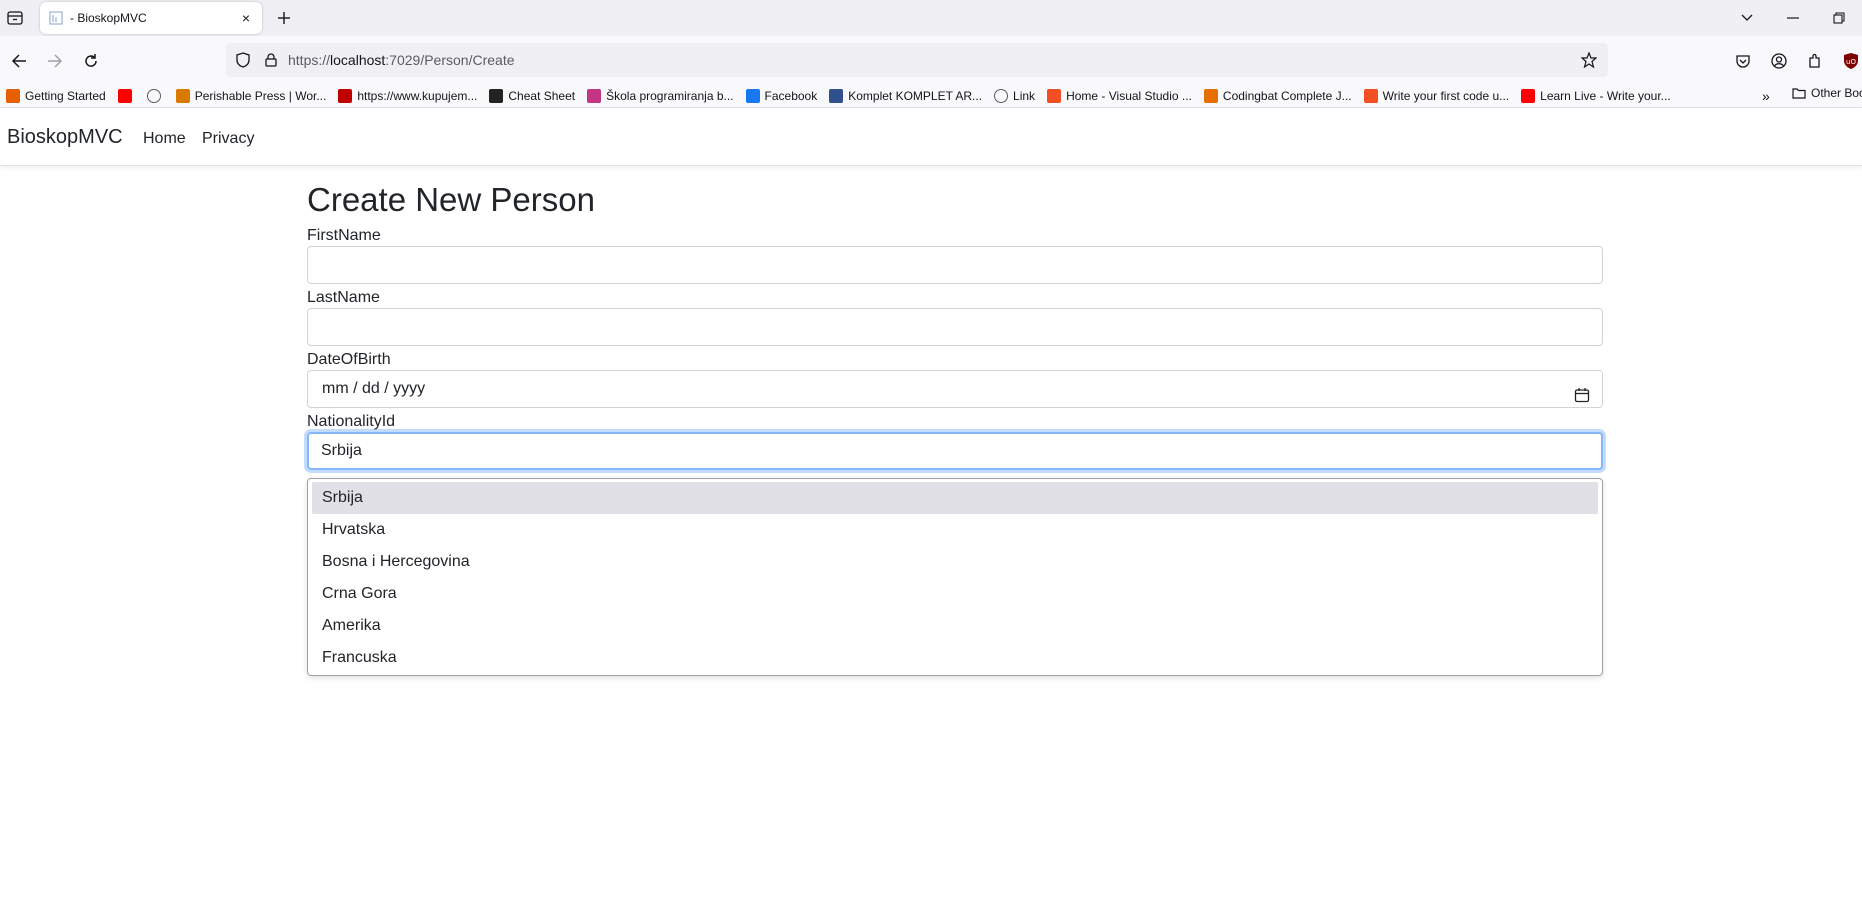 The width and height of the screenshot is (1862, 904). I want to click on back-icon, so click(19, 61).